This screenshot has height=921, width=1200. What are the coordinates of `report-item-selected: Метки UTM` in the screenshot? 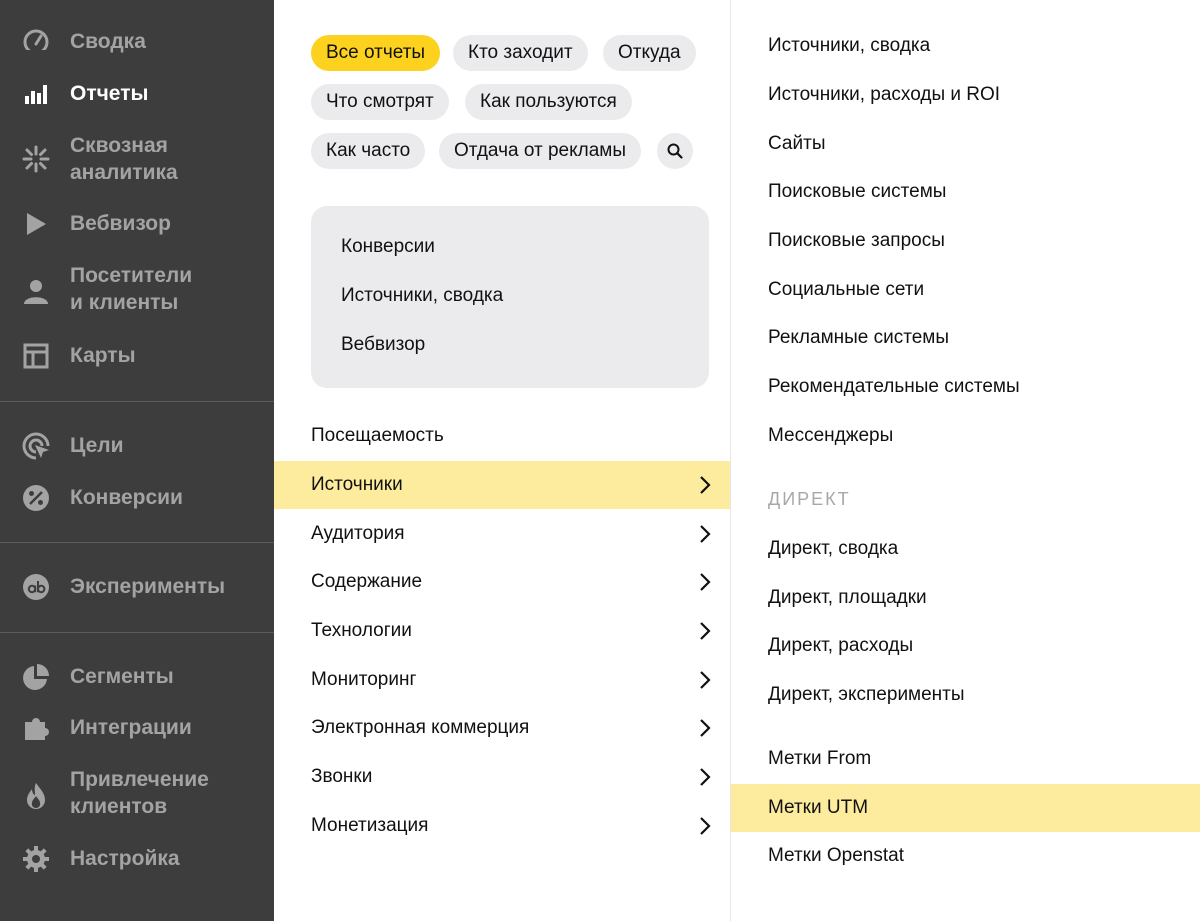 It's located at (965, 808).